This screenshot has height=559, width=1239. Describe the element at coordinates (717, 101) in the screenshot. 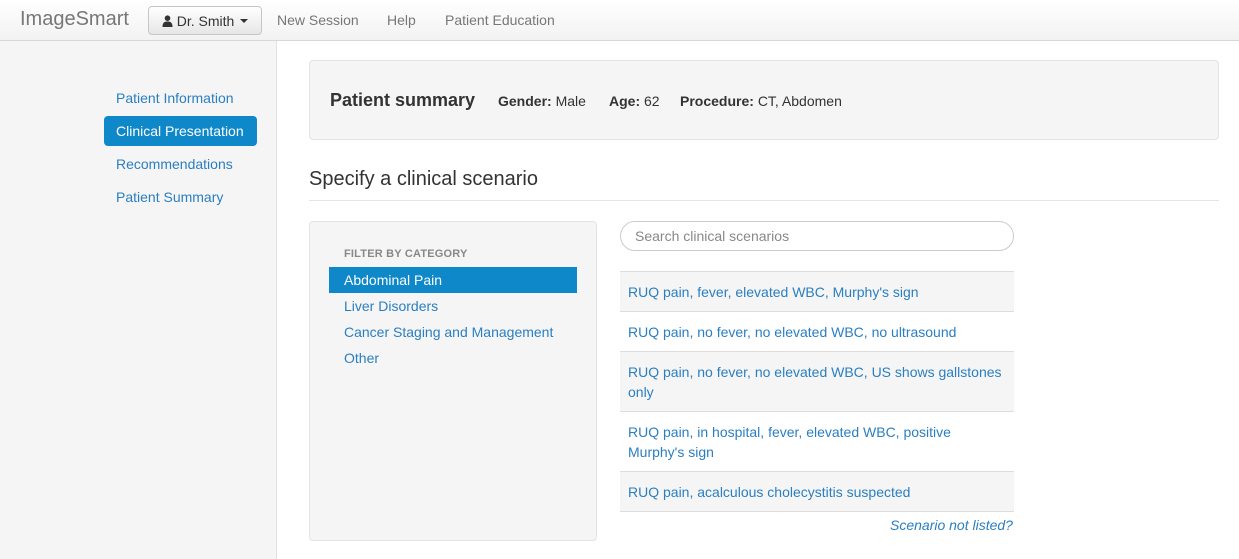

I see `procedure-label: Procedure:` at that location.